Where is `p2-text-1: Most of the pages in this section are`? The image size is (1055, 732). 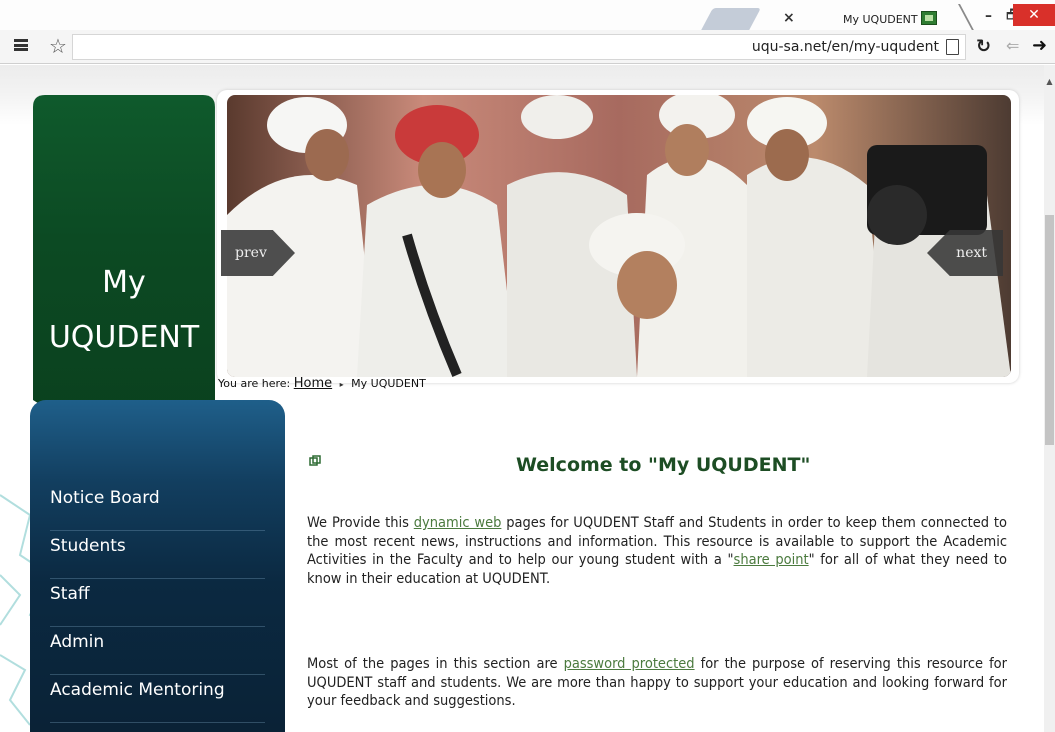
p2-text-1: Most of the pages in this section are is located at coordinates (435, 664).